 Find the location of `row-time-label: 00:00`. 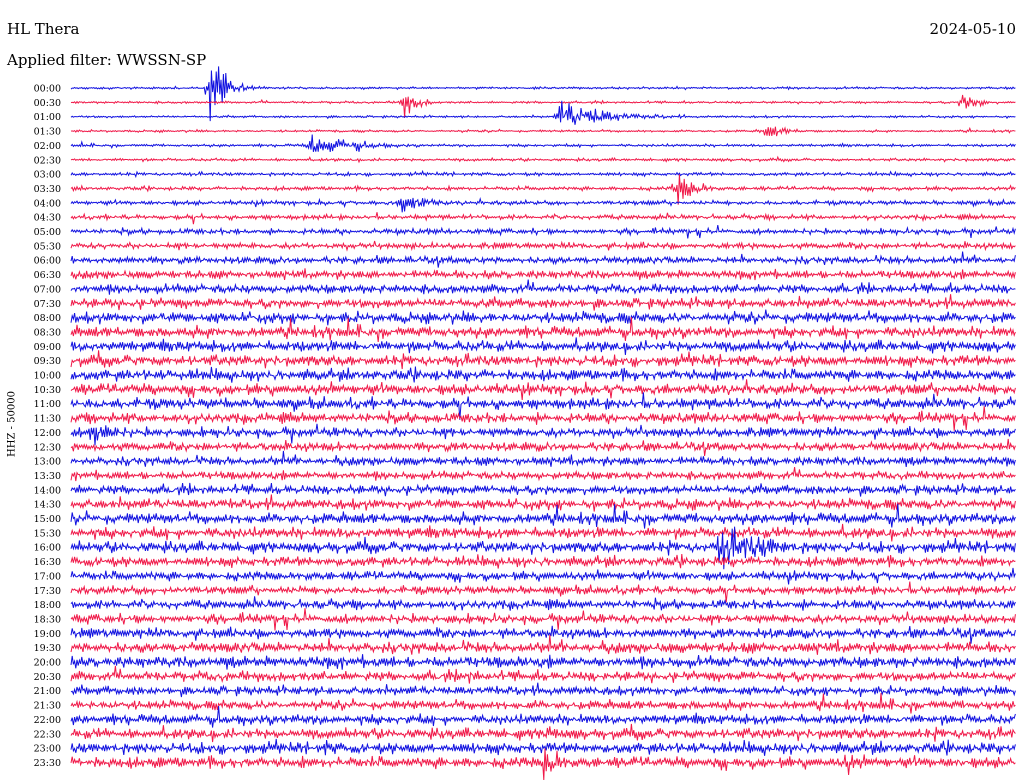

row-time-label: 00:00 is located at coordinates (47, 89).